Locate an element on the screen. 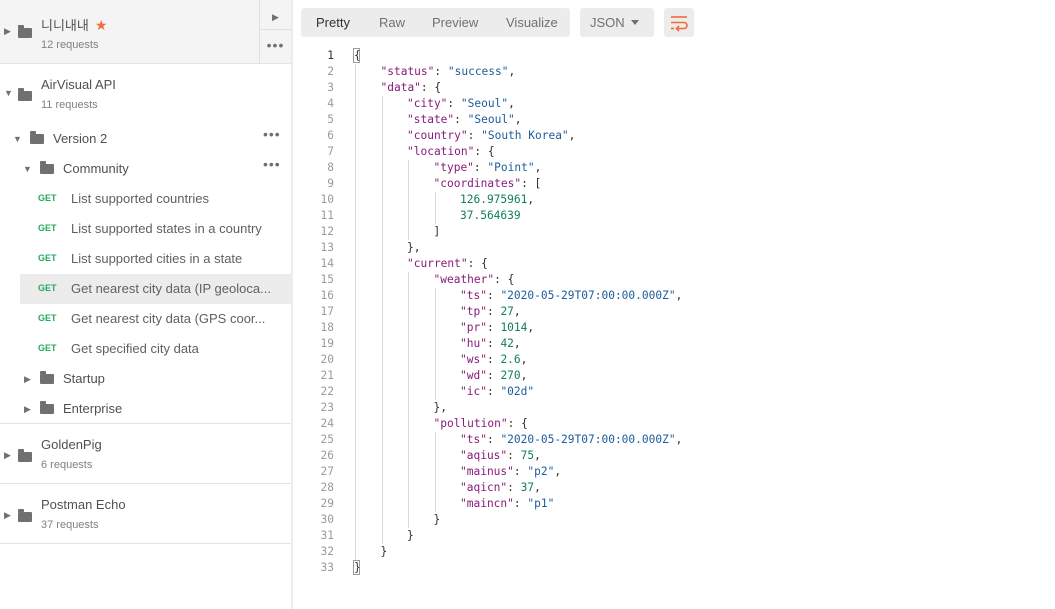 This screenshot has height=609, width=1055. code-line: 5 "state": "Seoul", is located at coordinates (678, 120).